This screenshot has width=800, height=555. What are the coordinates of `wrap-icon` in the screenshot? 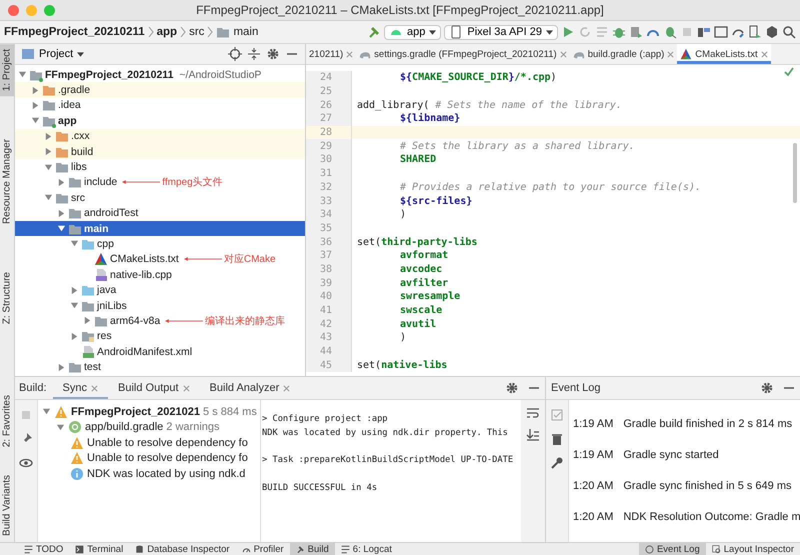 It's located at (533, 413).